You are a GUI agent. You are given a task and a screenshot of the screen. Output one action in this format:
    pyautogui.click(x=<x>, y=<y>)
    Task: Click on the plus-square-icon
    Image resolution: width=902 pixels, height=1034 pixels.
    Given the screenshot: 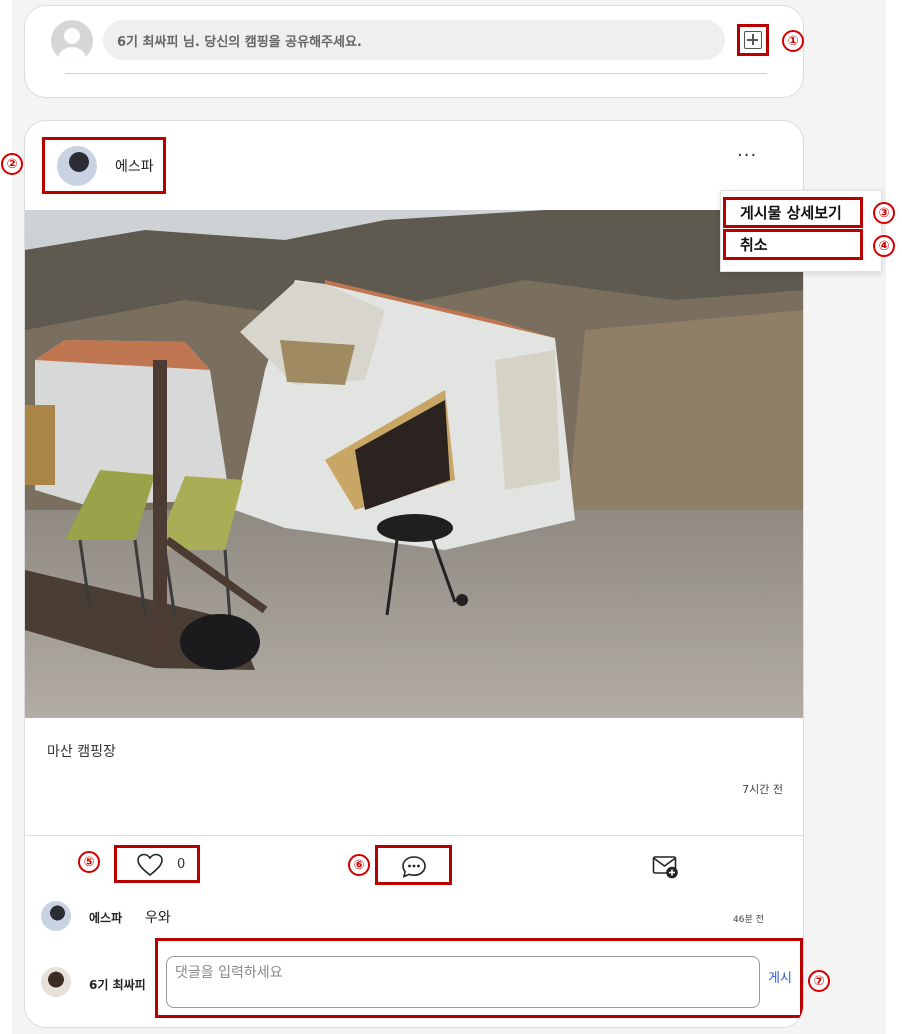 What is the action you would take?
    pyautogui.click(x=753, y=40)
    